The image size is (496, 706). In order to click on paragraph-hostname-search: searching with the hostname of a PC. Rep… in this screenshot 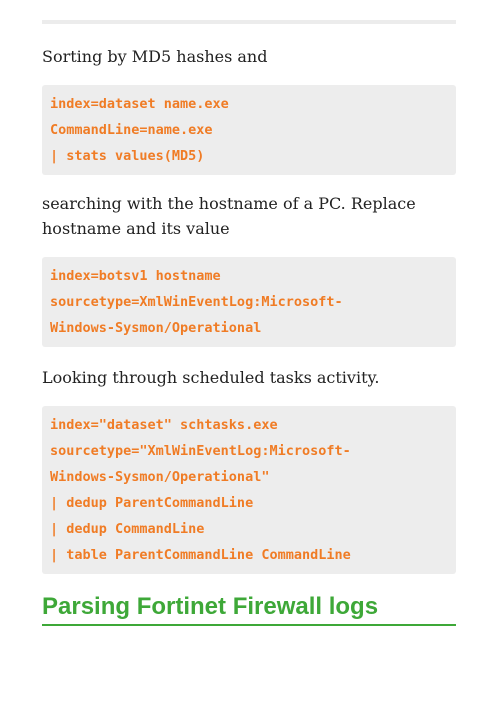, I will do `click(229, 216)`.